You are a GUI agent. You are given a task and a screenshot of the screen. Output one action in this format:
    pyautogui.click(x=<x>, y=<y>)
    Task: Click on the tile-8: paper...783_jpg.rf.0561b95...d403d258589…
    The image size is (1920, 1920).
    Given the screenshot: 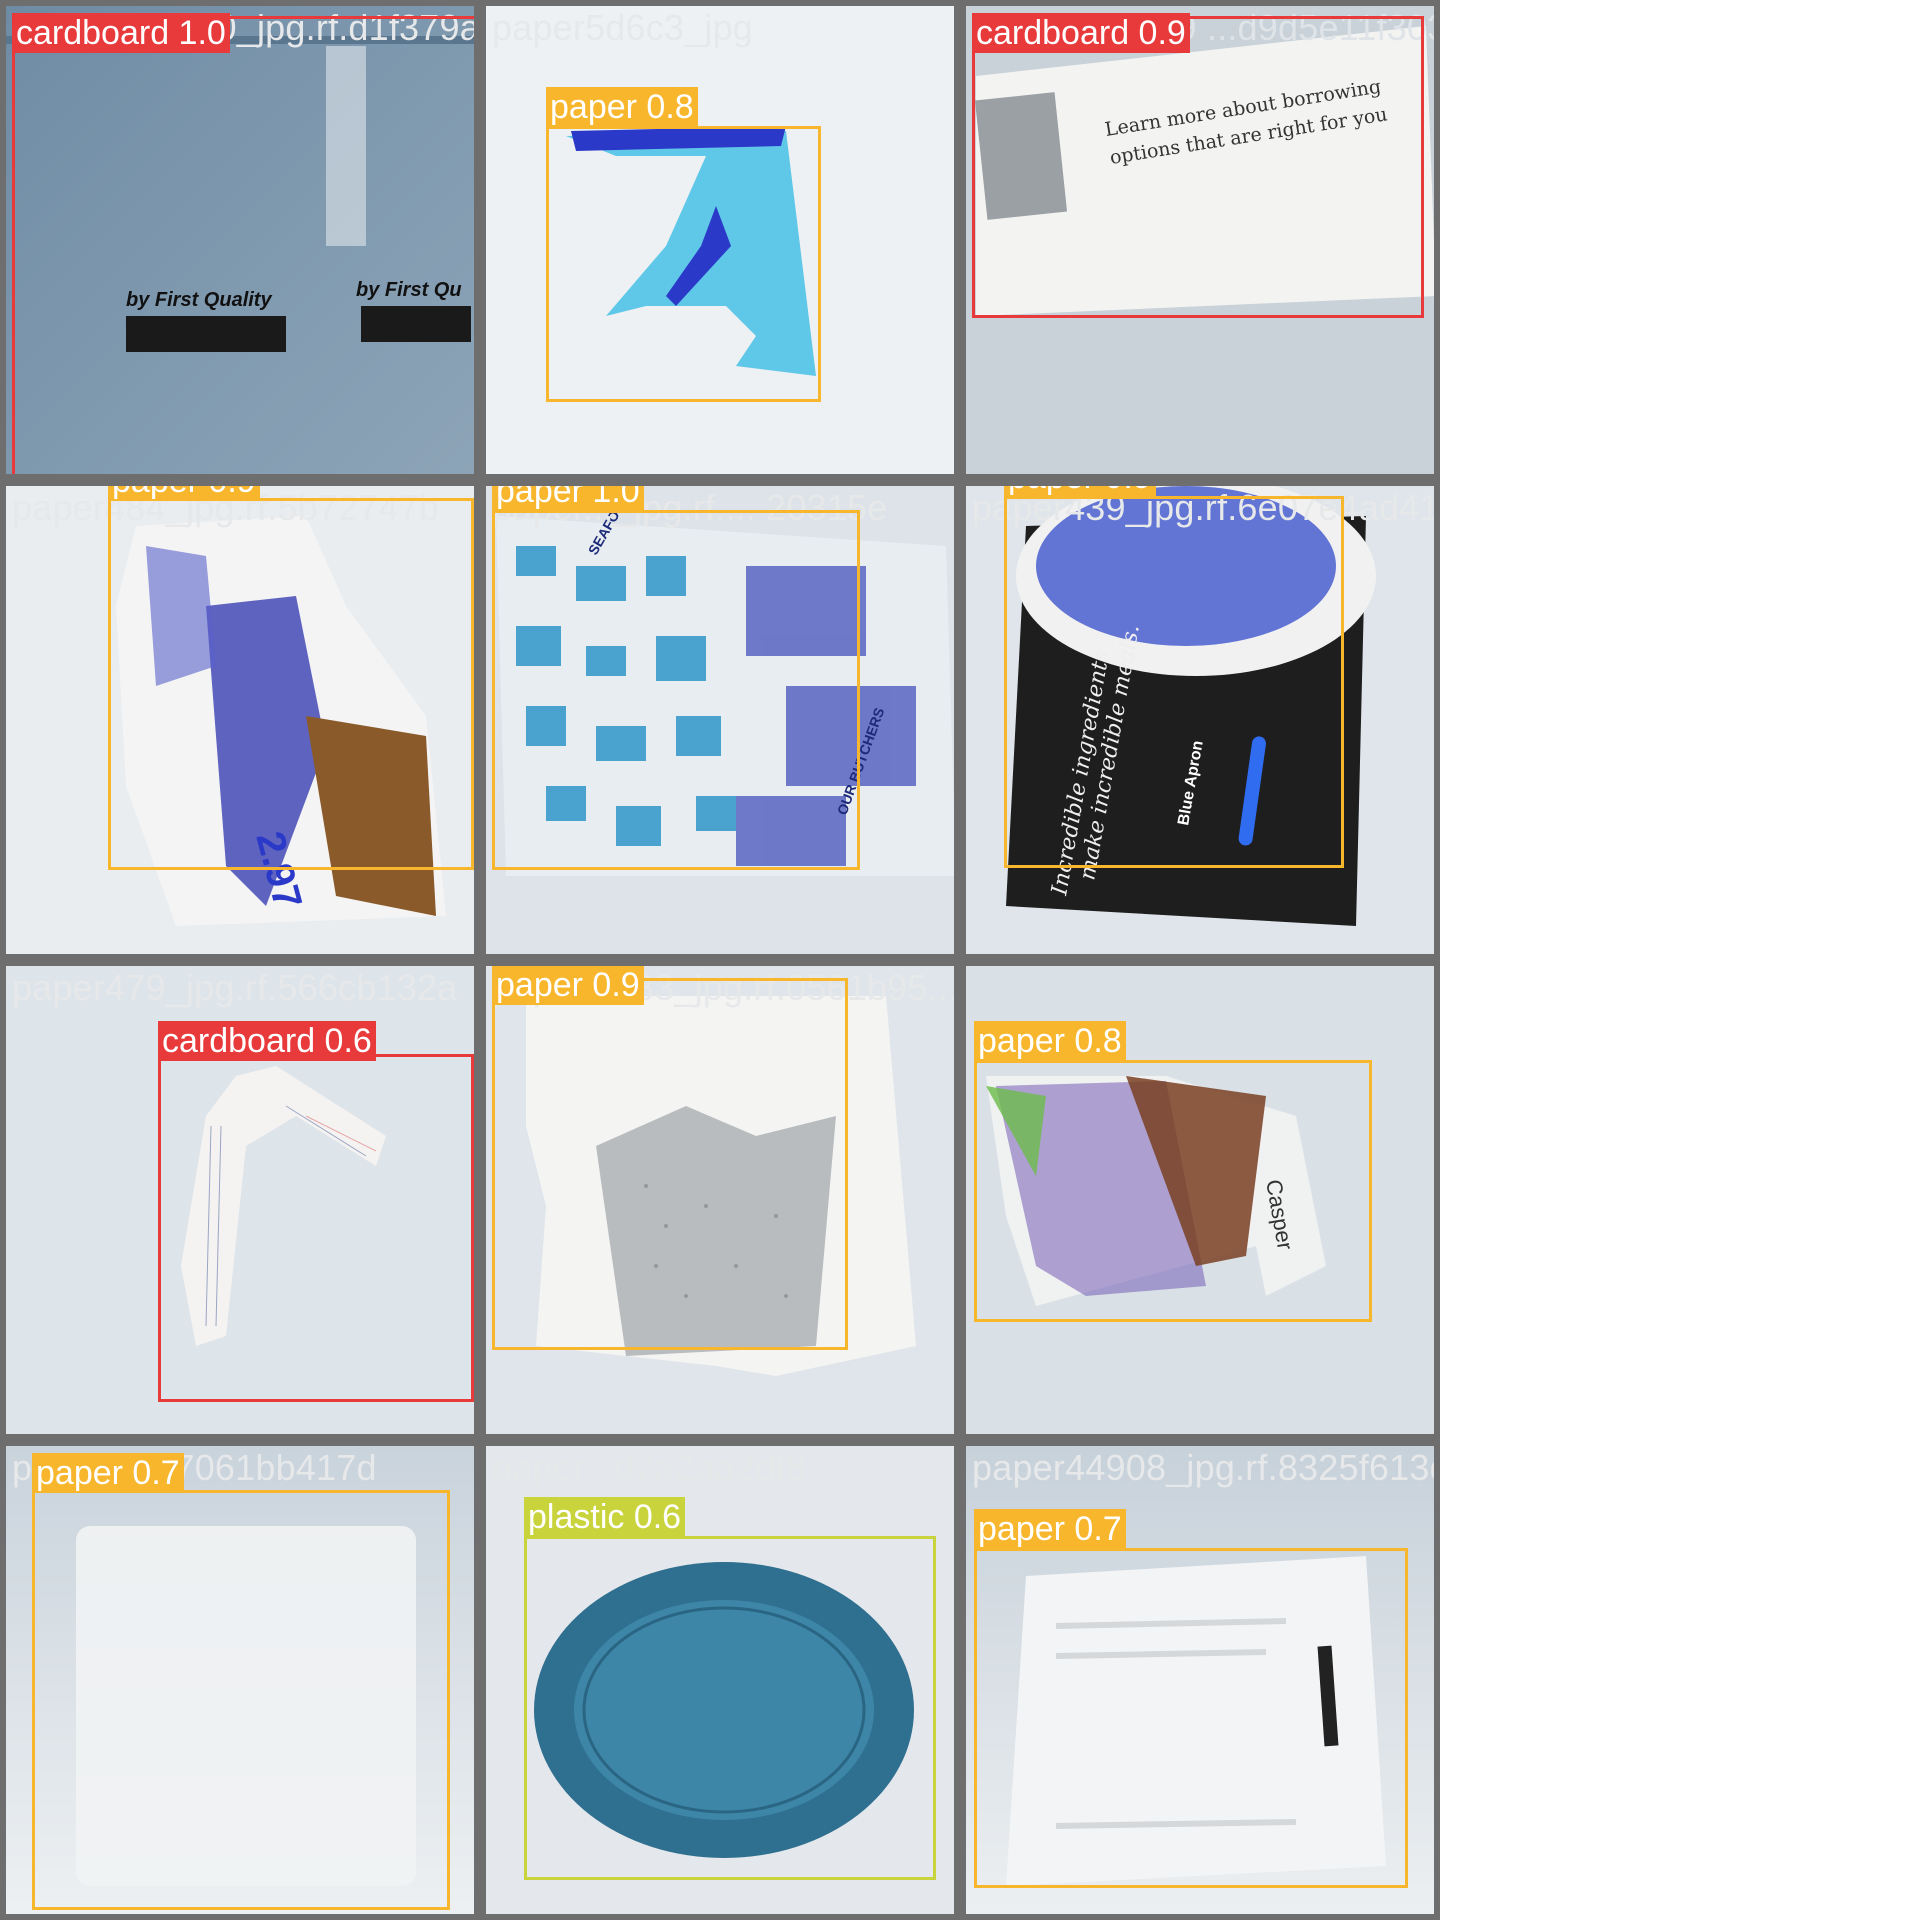 What is the action you would take?
    pyautogui.click(x=720, y=1200)
    